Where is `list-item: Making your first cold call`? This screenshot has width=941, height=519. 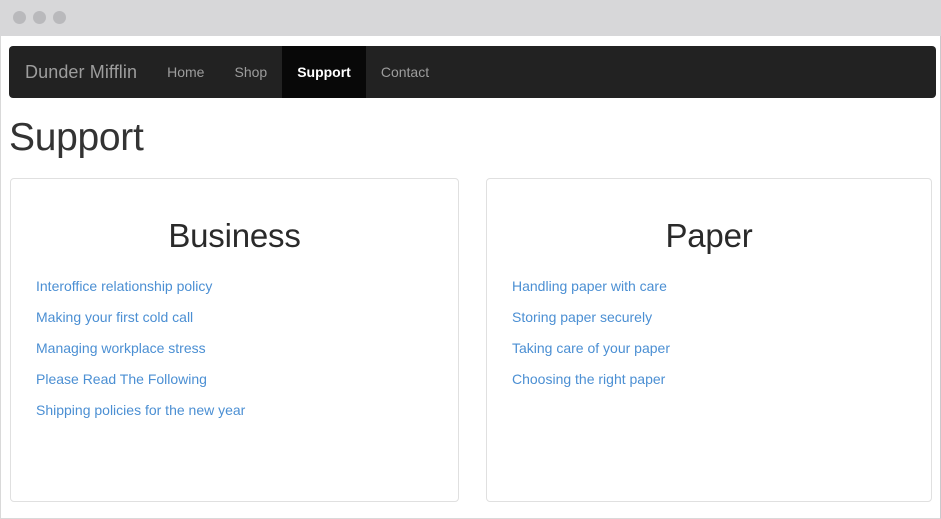 list-item: Making your first cold call is located at coordinates (247, 317).